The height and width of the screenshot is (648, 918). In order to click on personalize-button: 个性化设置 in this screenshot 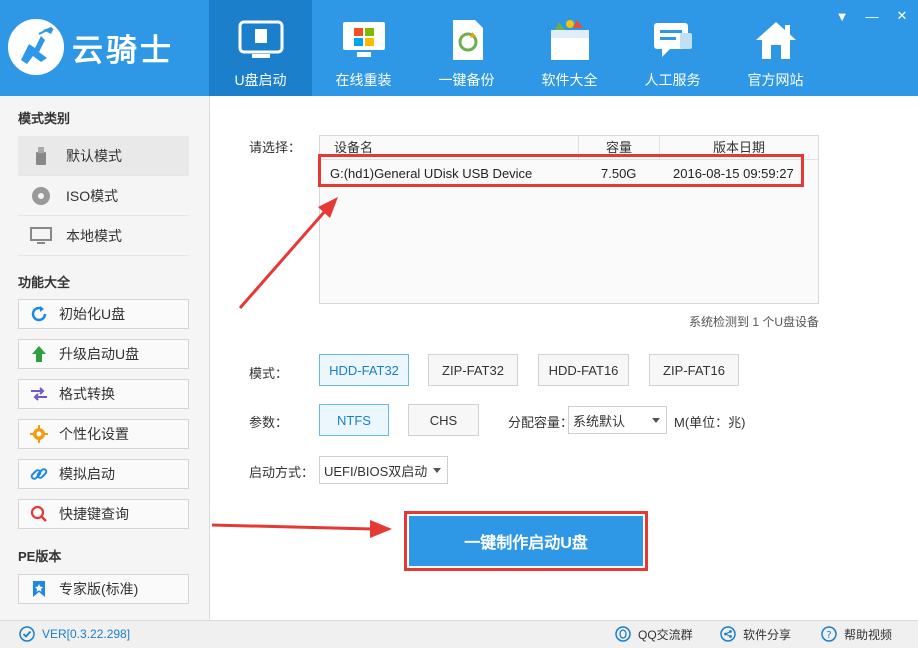, I will do `click(103, 434)`.